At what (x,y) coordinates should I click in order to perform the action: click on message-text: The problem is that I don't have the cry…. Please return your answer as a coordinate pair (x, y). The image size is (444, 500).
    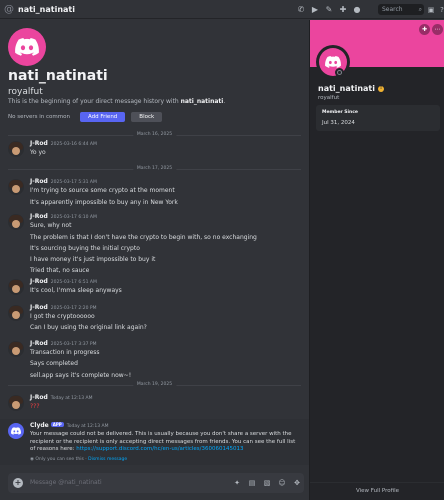
    Looking at the image, I should click on (143, 237).